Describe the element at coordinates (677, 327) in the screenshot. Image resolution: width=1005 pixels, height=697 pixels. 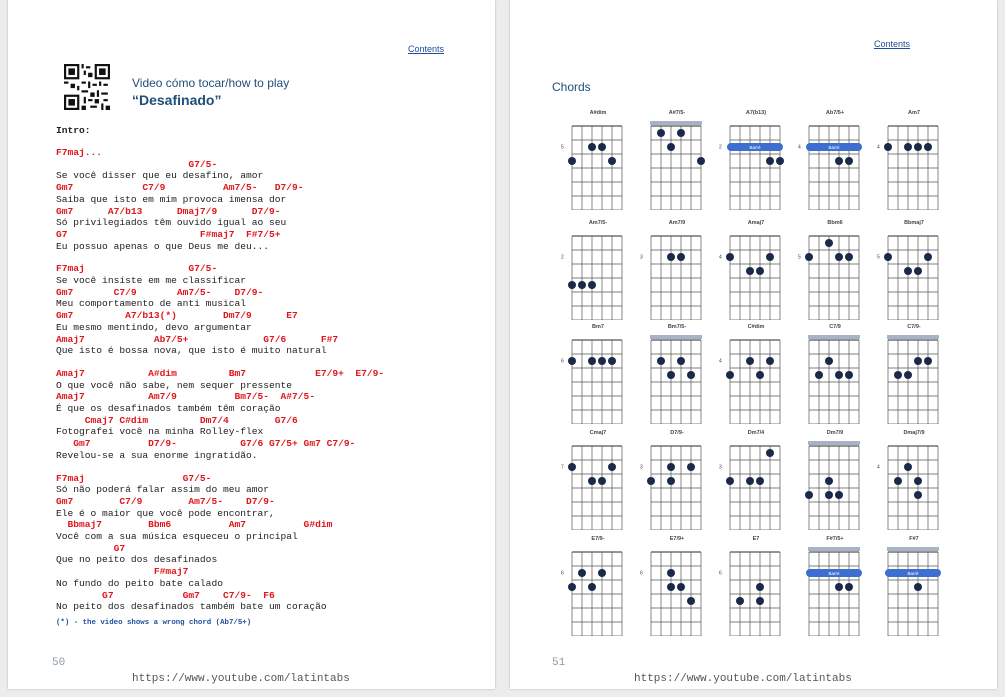
I see `chord-name: Bm7/5-` at that location.